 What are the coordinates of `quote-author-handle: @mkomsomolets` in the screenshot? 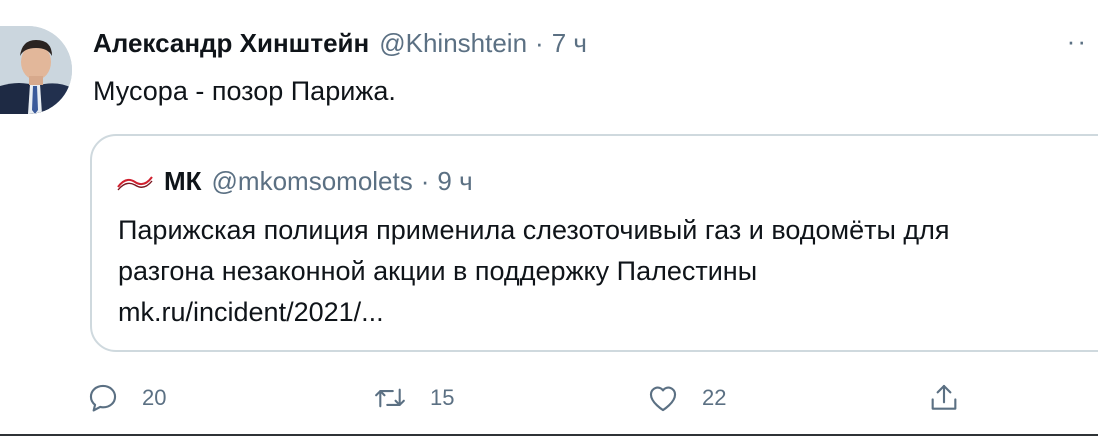 It's located at (312, 181).